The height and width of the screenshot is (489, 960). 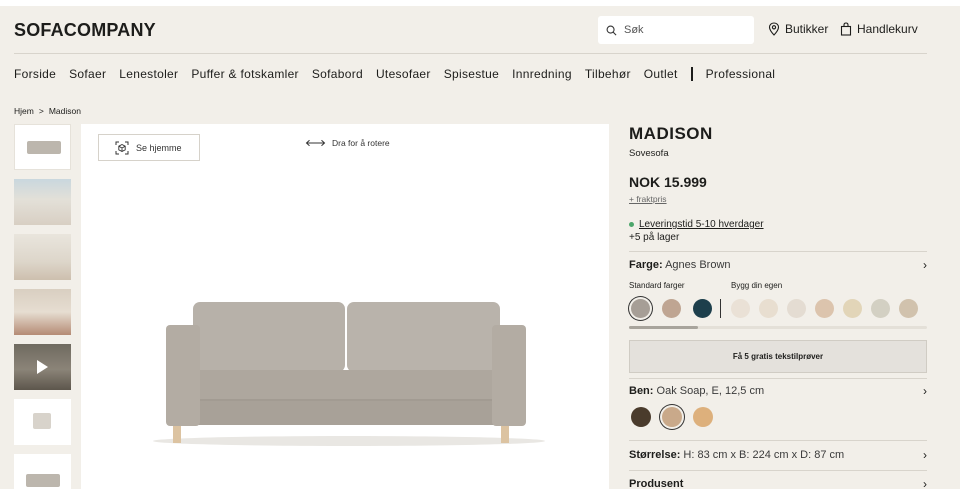 I want to click on breadcrumb-current: Madison, so click(x=64, y=111).